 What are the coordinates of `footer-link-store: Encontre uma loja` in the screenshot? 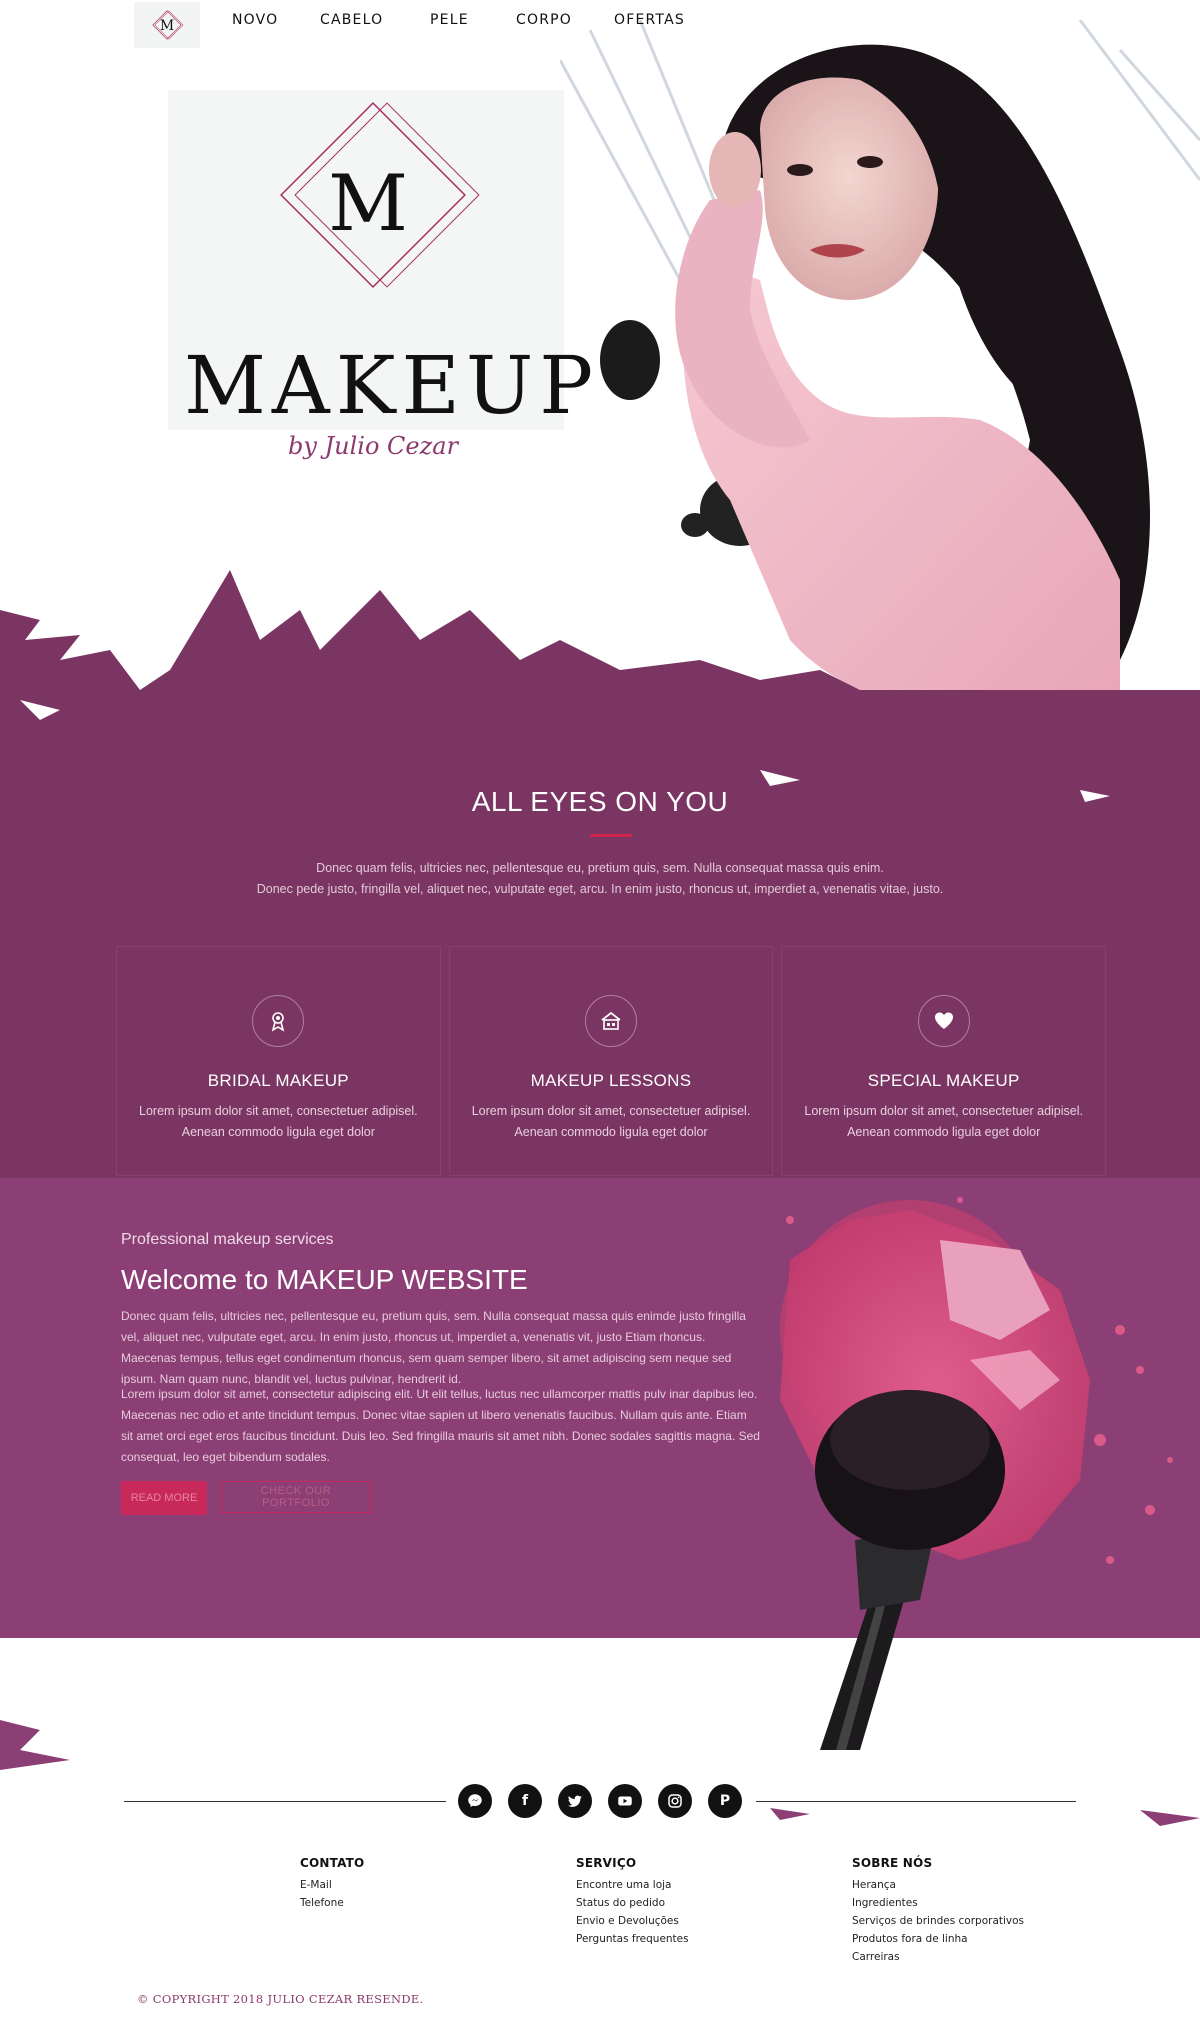 It's located at (632, 1885).